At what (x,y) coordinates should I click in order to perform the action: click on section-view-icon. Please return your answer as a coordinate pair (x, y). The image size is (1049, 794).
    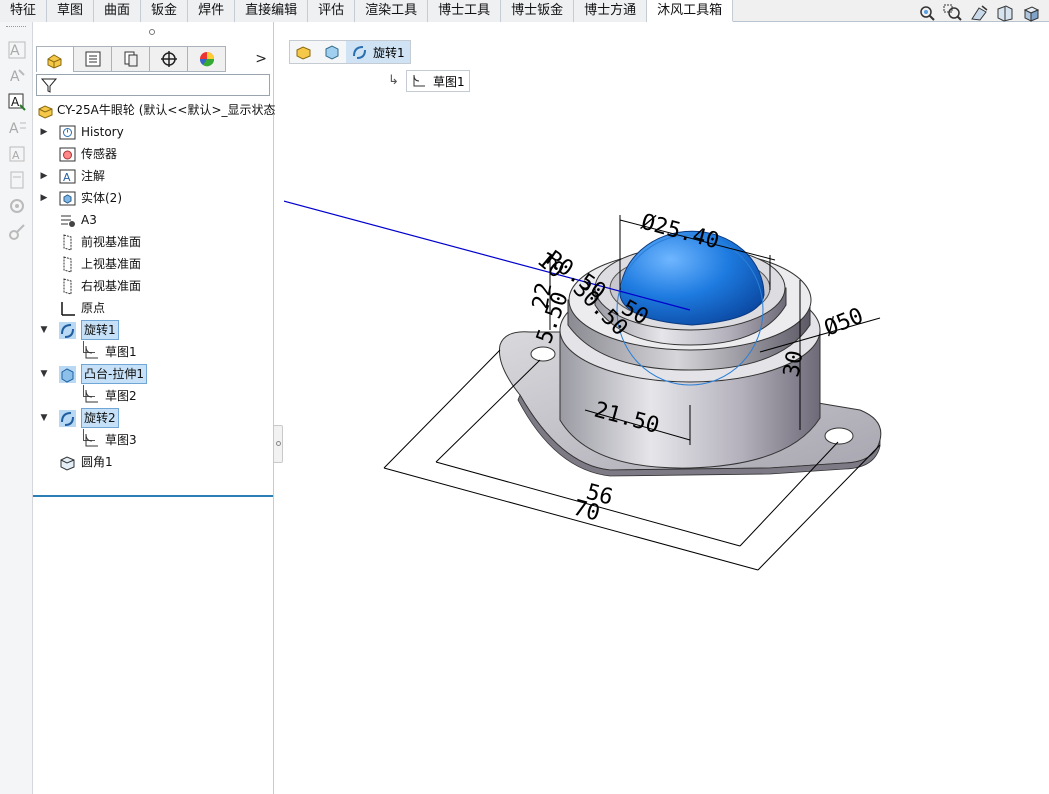
    Looking at the image, I should click on (1005, 13).